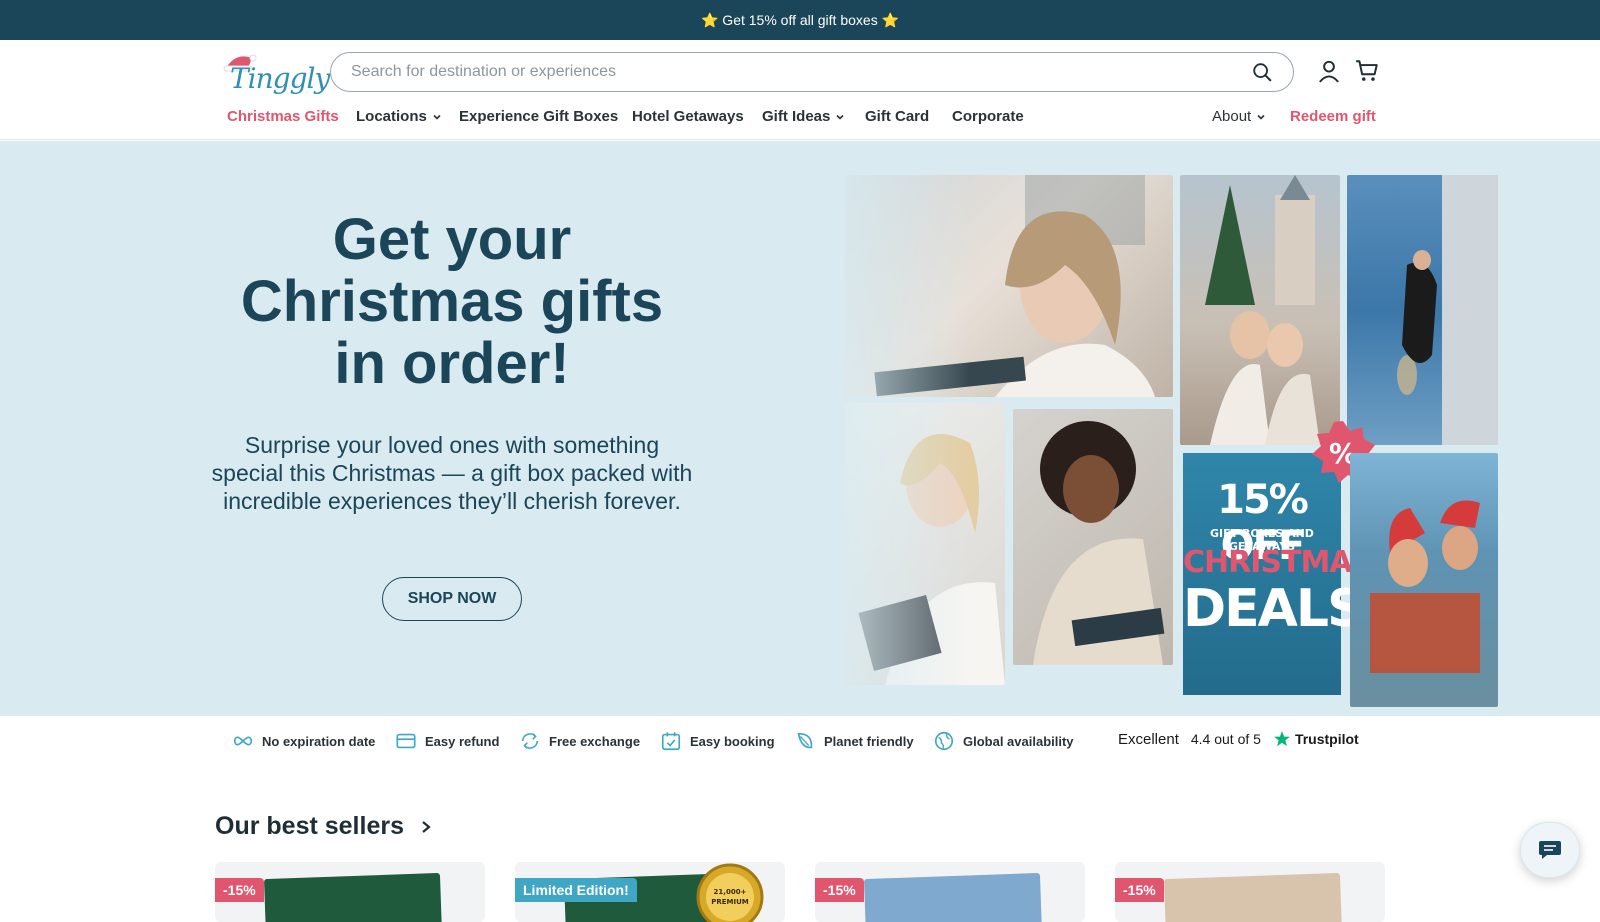  I want to click on hero-photo-parasailing, so click(1424, 580).